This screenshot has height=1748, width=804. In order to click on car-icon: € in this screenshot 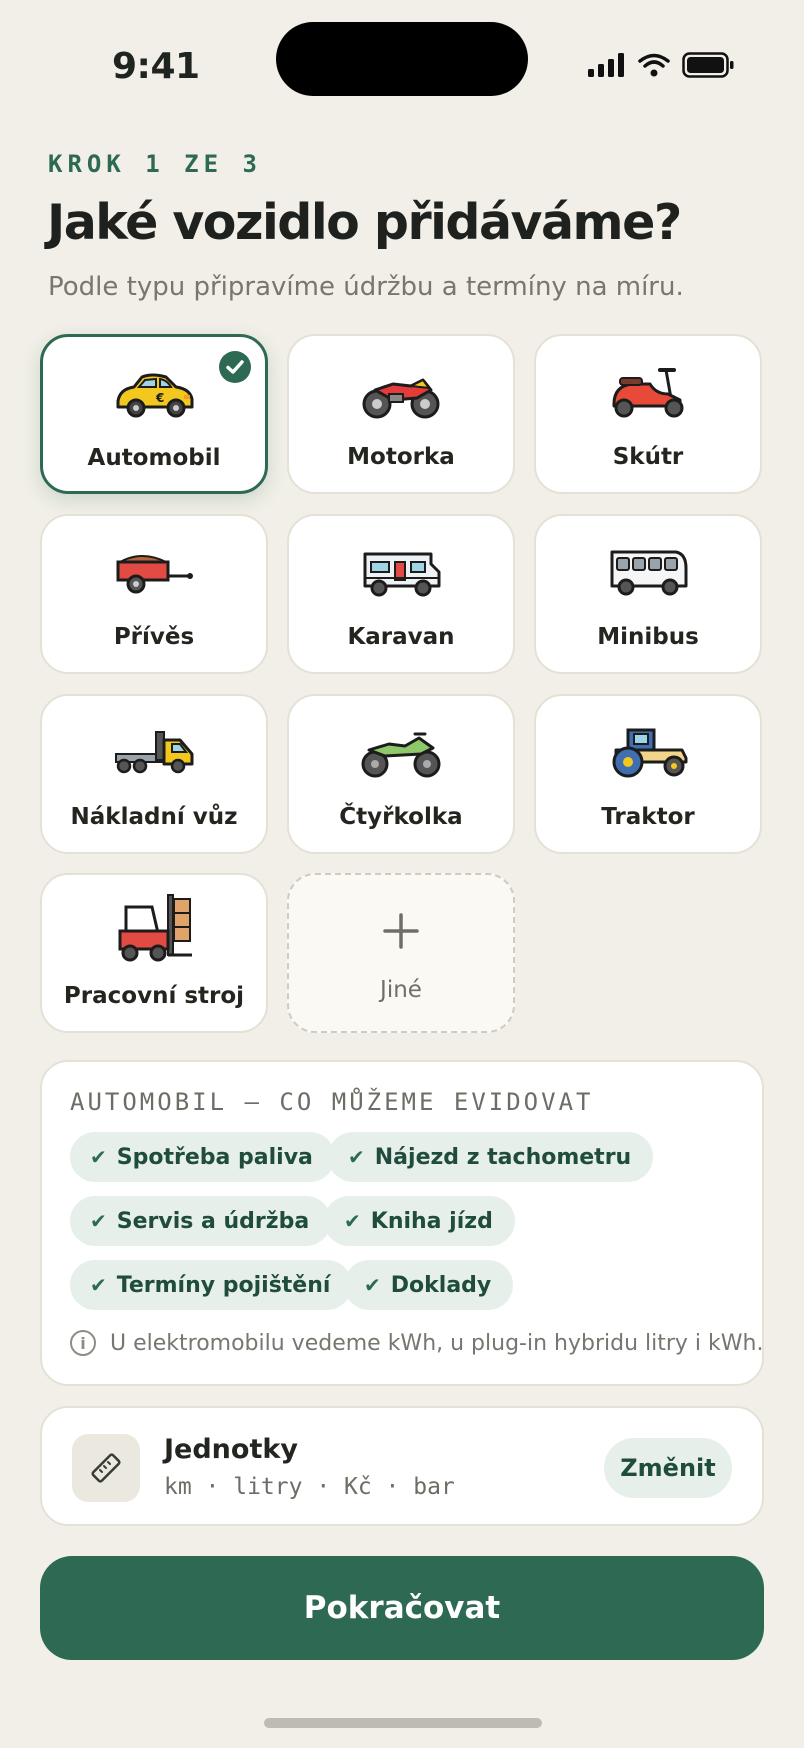, I will do `click(155, 395)`.